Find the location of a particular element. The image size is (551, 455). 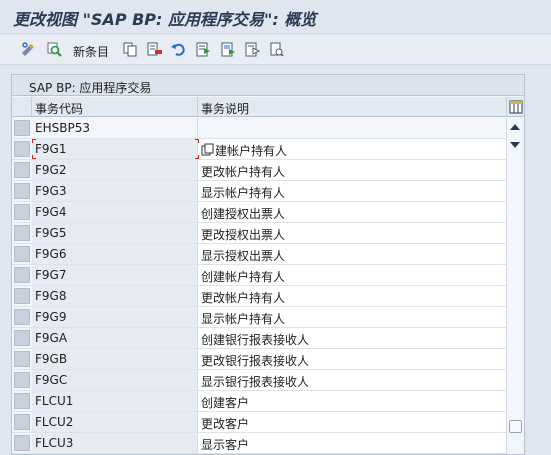

table-row: F9G6 显示授权出票人 is located at coordinates (259, 254).